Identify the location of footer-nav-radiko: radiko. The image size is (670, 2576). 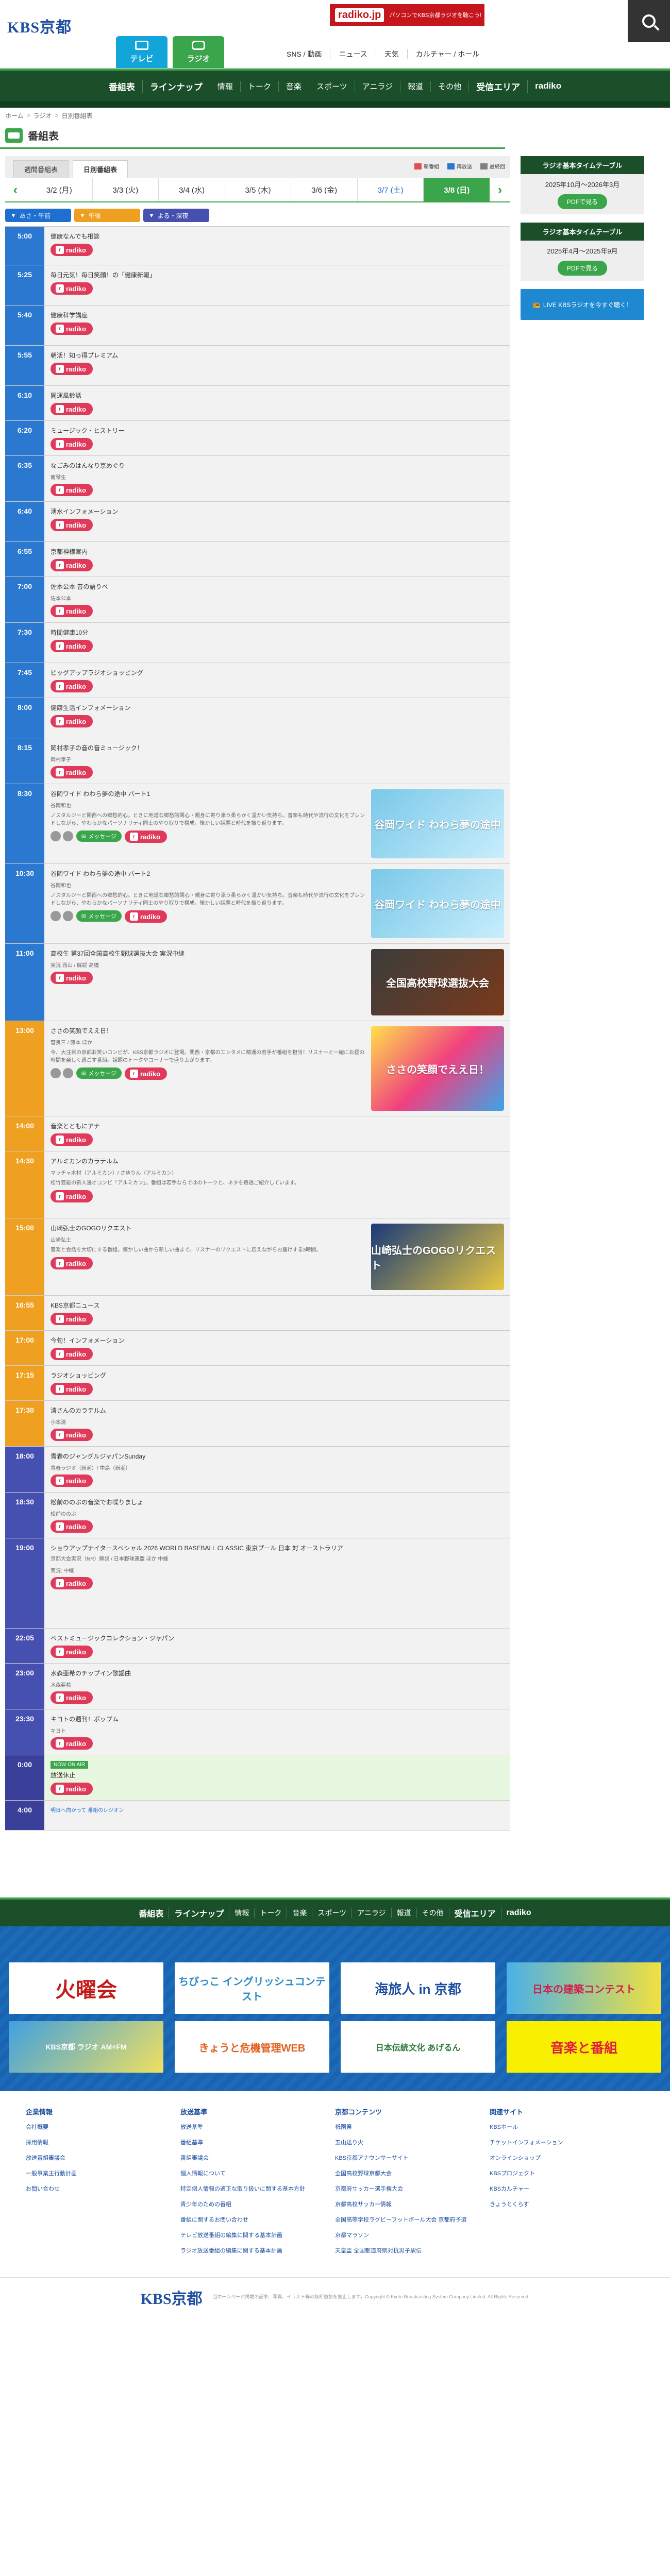
(519, 1913).